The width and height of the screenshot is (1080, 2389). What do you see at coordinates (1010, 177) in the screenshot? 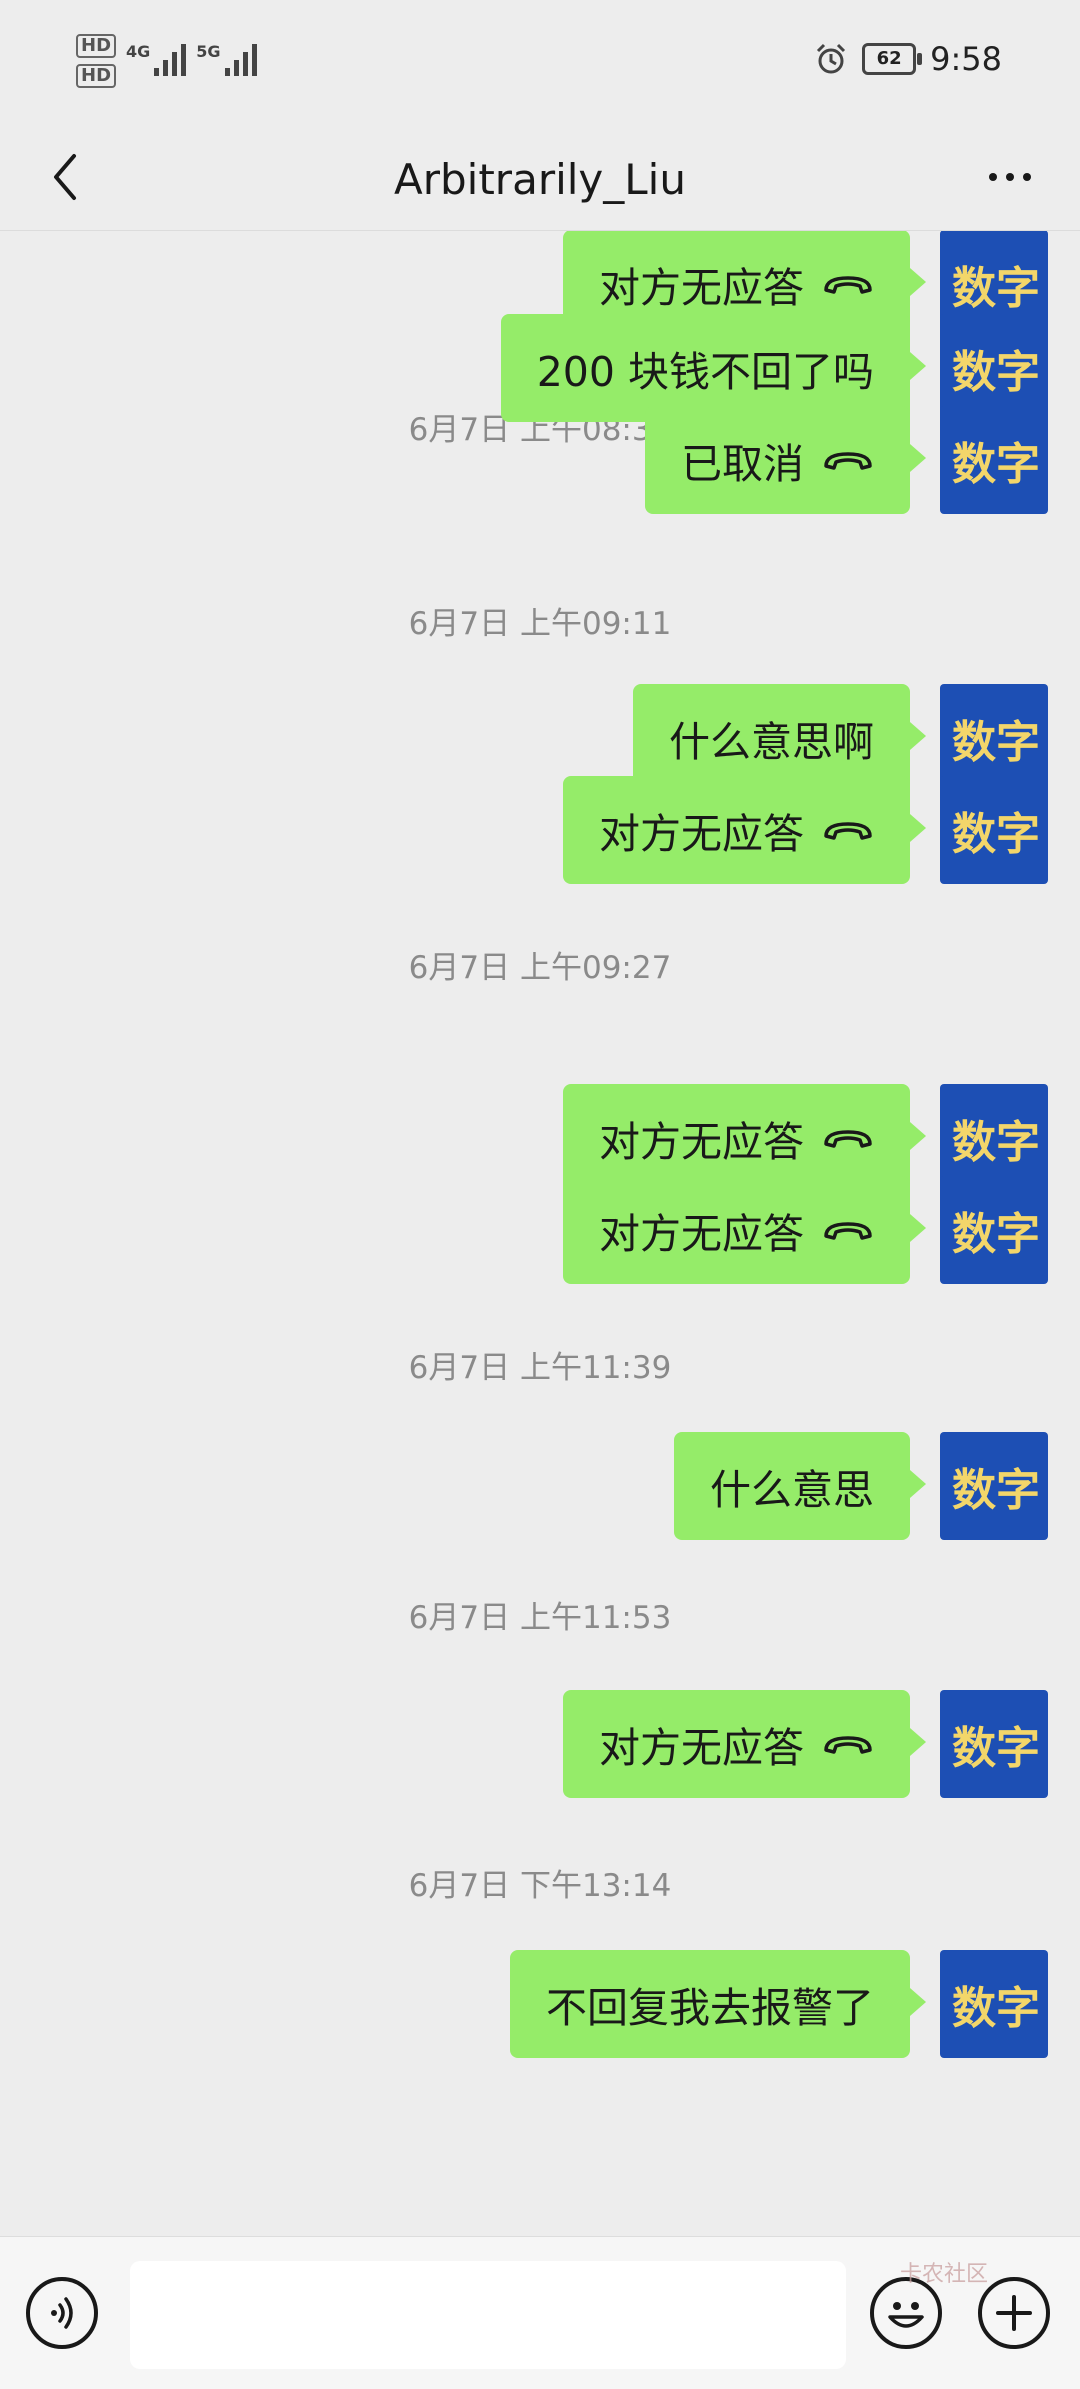
I see `more-button` at bounding box center [1010, 177].